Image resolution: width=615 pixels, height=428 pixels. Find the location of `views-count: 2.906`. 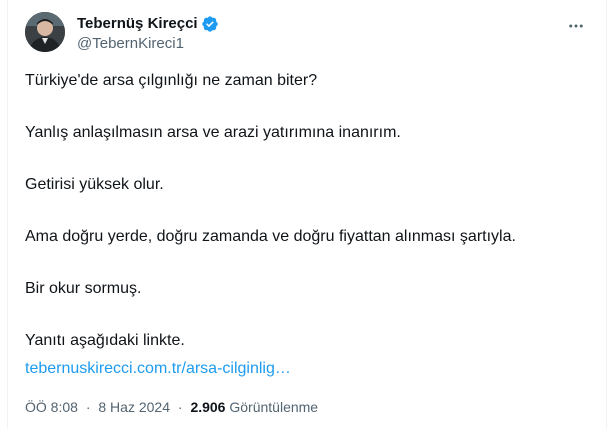

views-count: 2.906 is located at coordinates (208, 407).